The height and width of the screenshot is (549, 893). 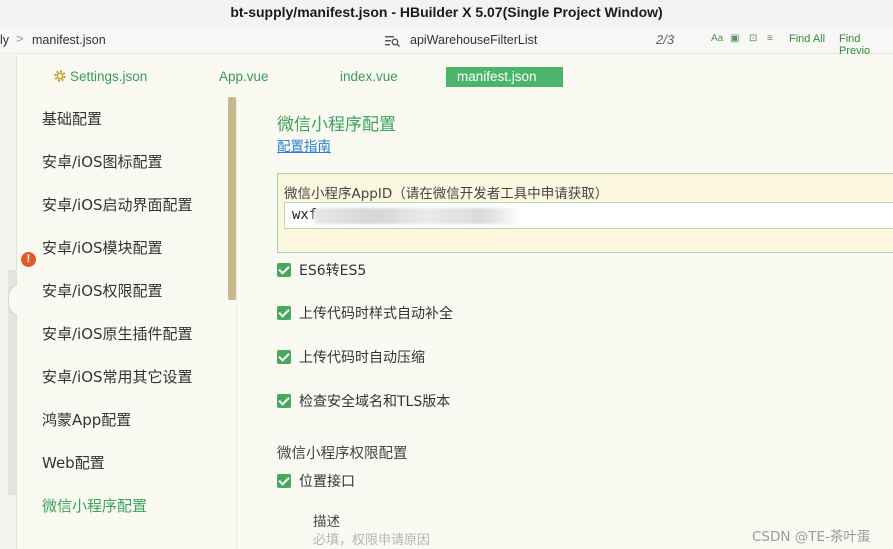 I want to click on find-previous-button: Find Previo, so click(x=866, y=45).